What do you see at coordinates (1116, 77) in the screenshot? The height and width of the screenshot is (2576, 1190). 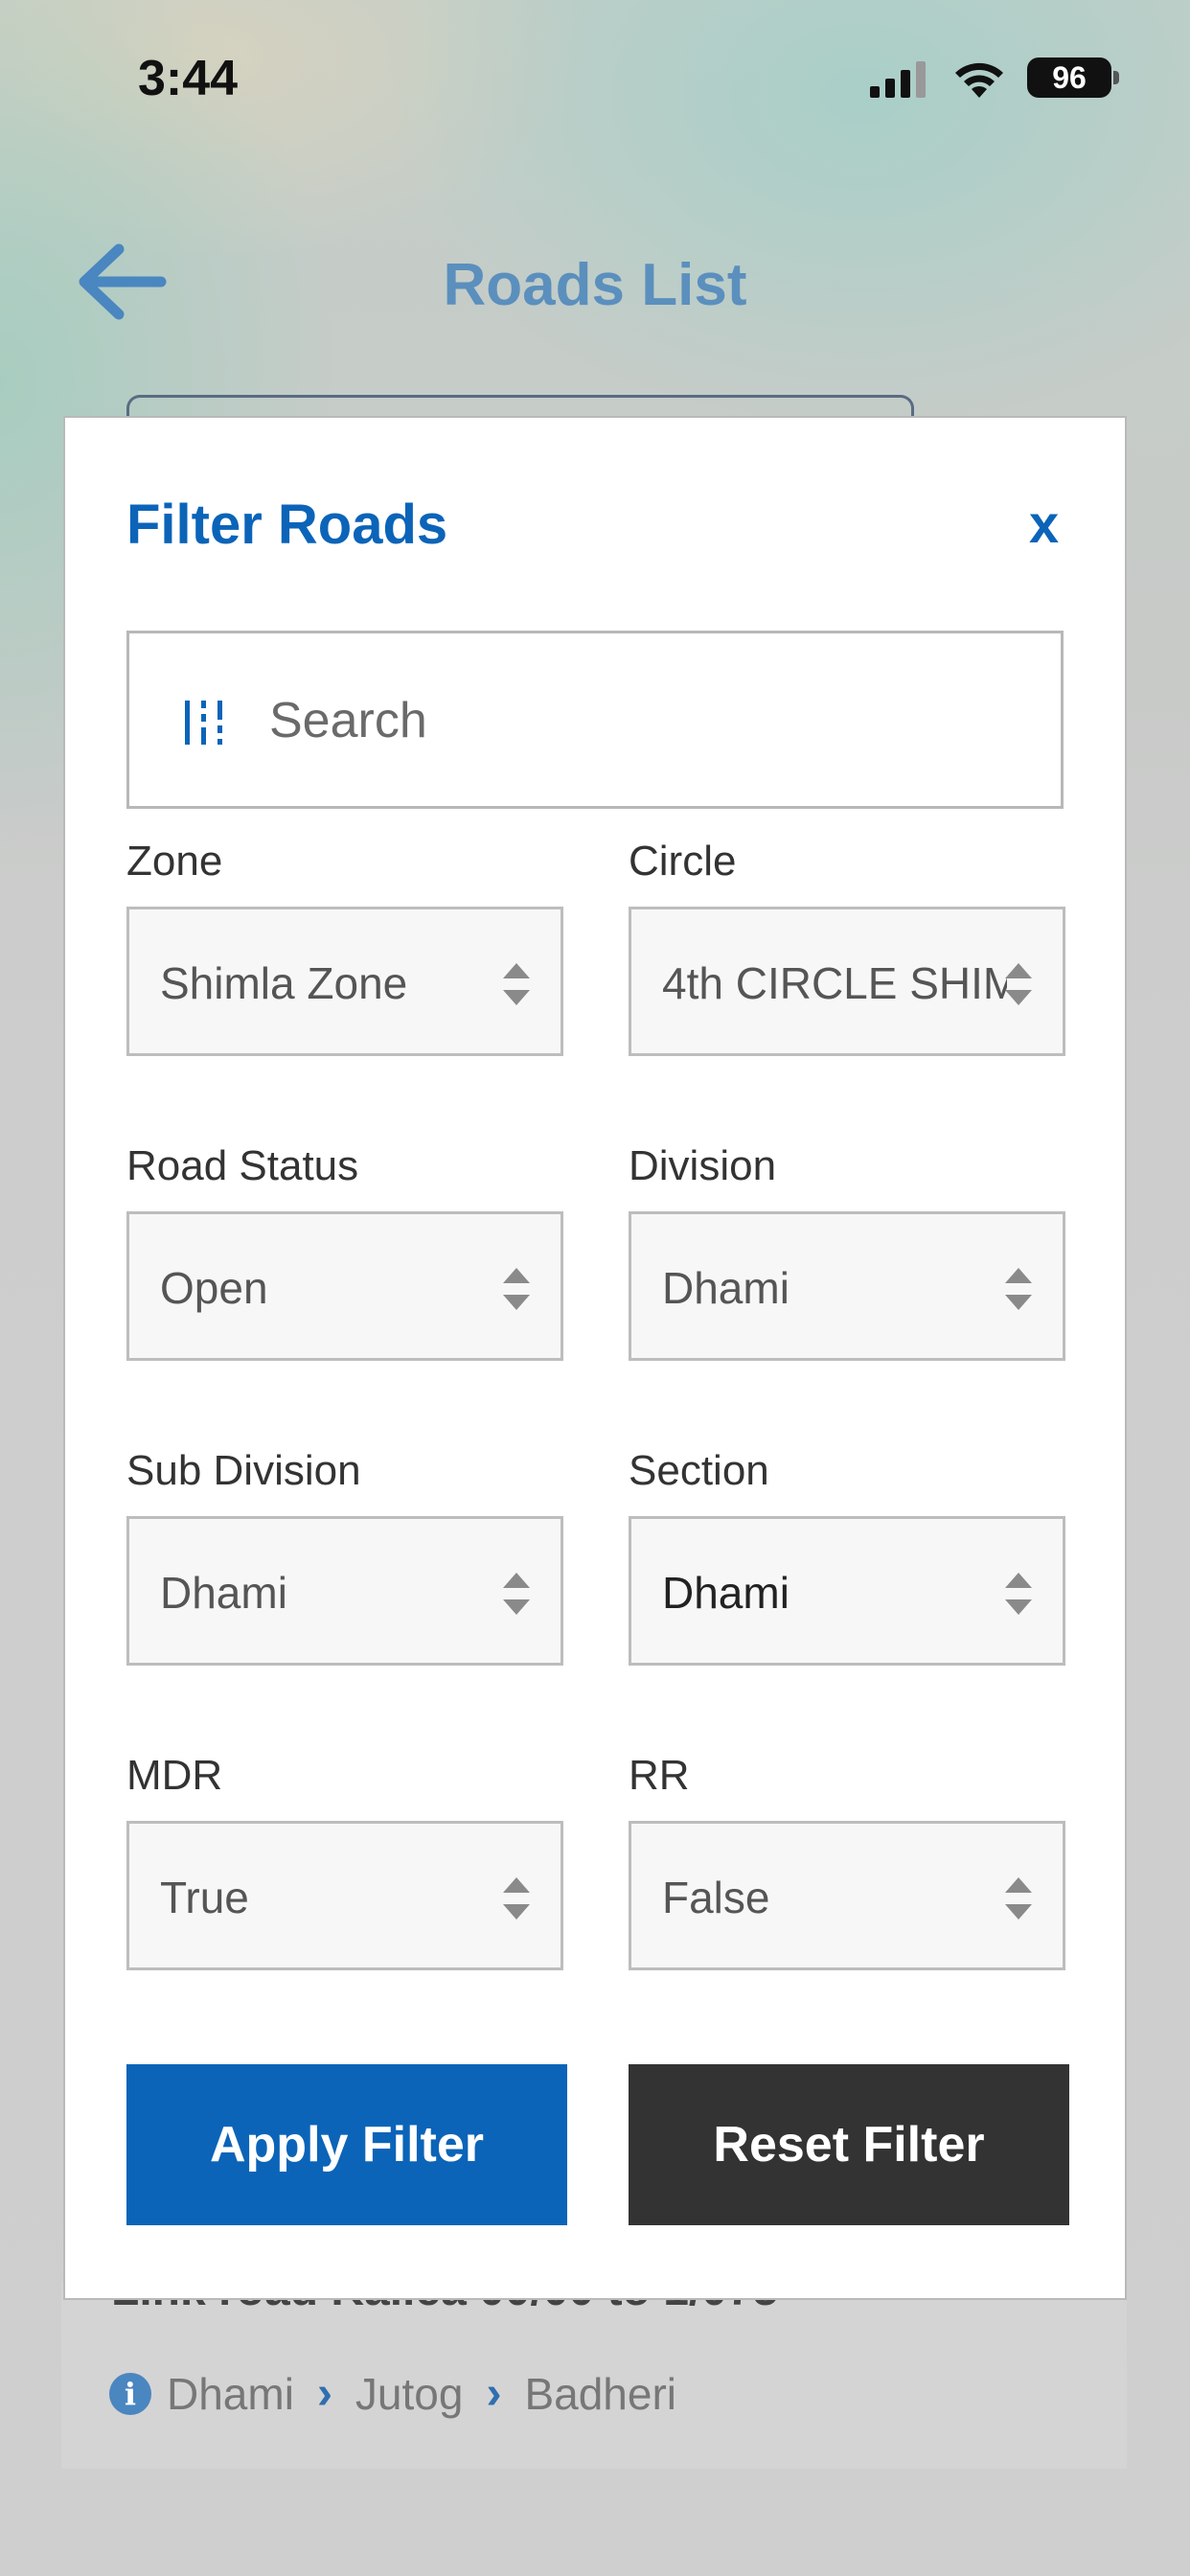 I see `battery-cap` at bounding box center [1116, 77].